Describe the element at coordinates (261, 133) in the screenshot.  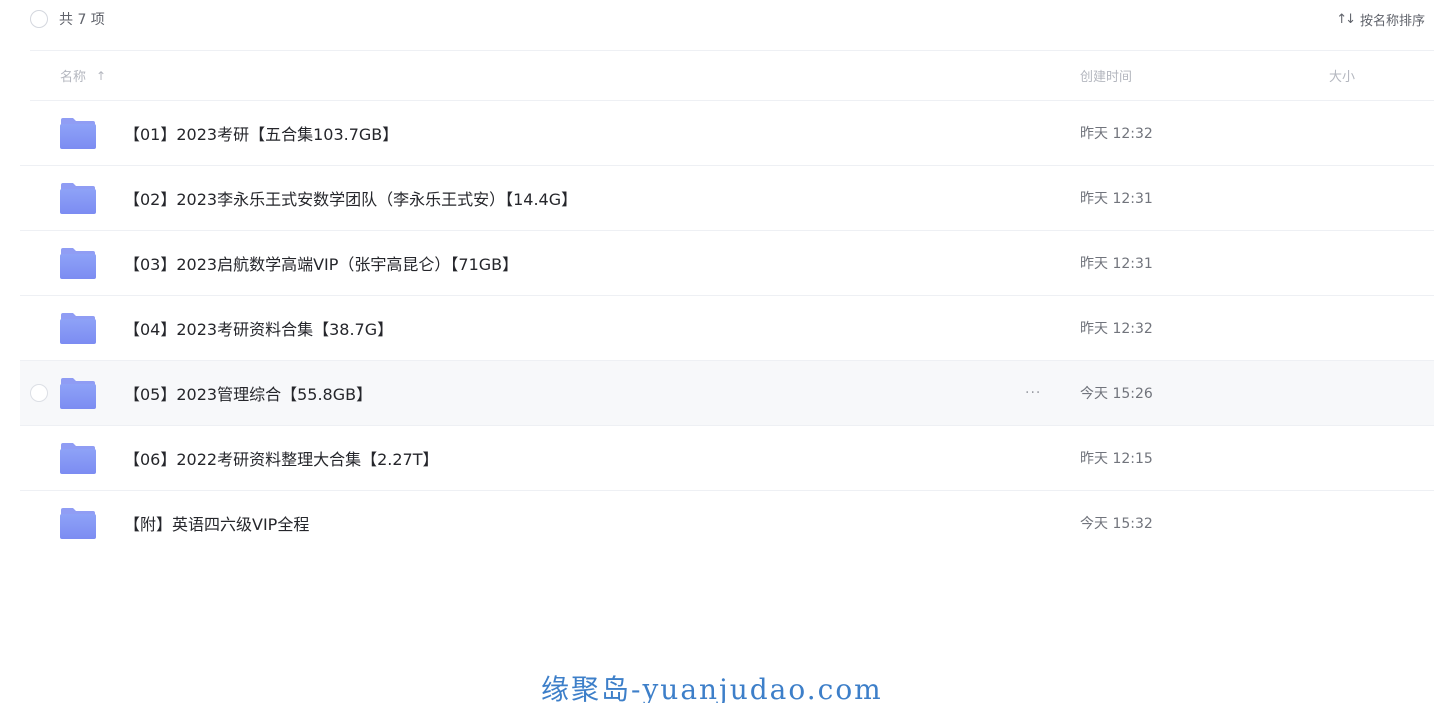
I see `file-name: 【01】2023考研【五合集103.7GB】` at that location.